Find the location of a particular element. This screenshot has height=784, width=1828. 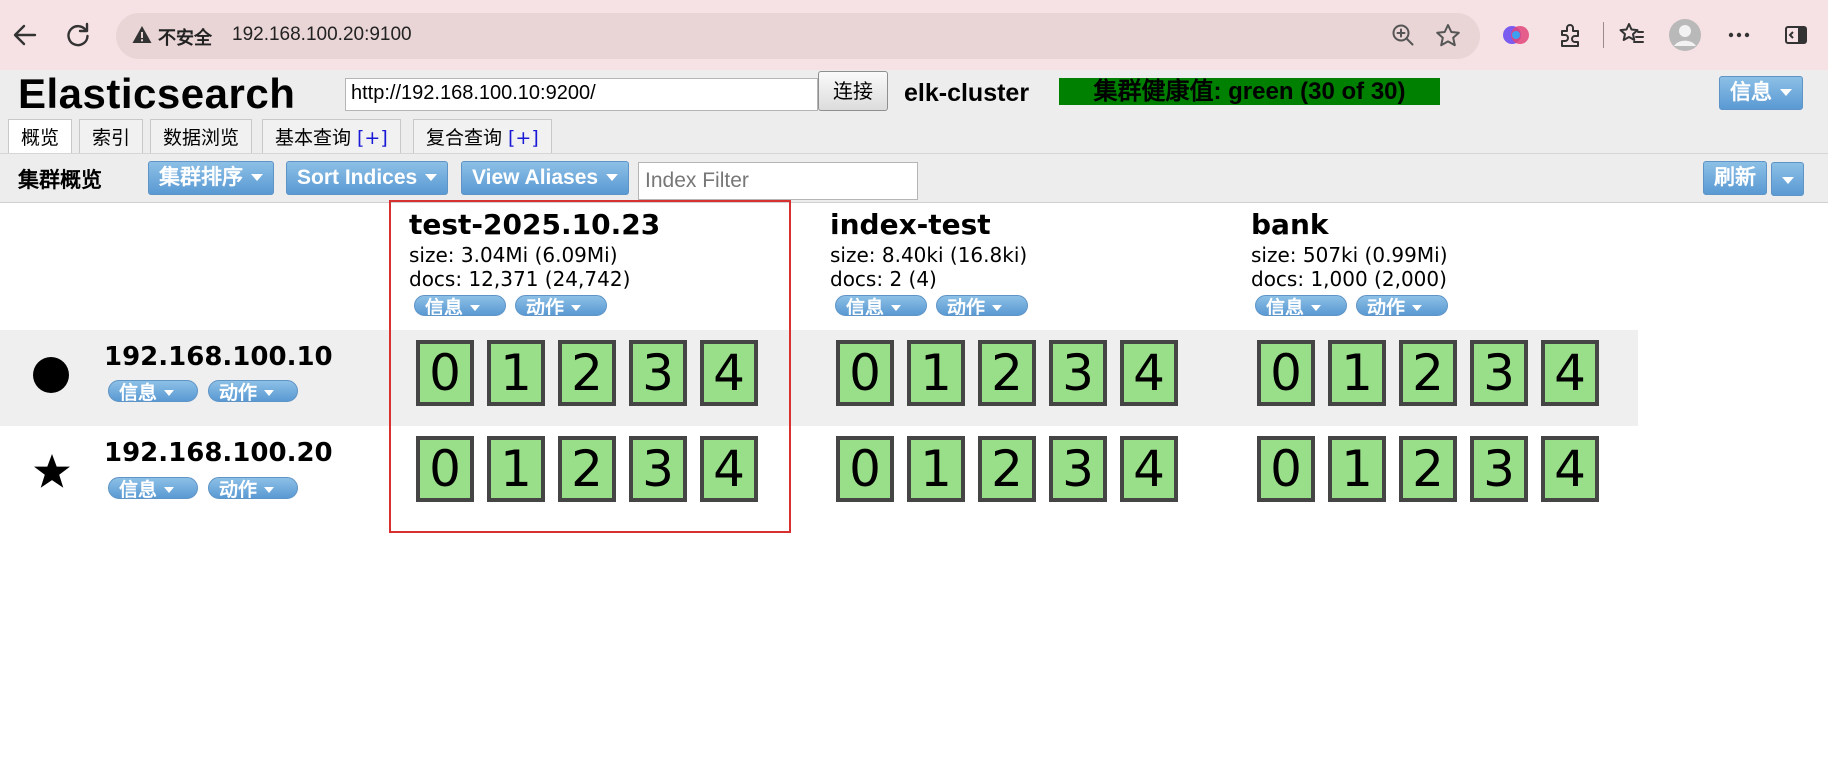

tab-indices: 索引 is located at coordinates (111, 136).